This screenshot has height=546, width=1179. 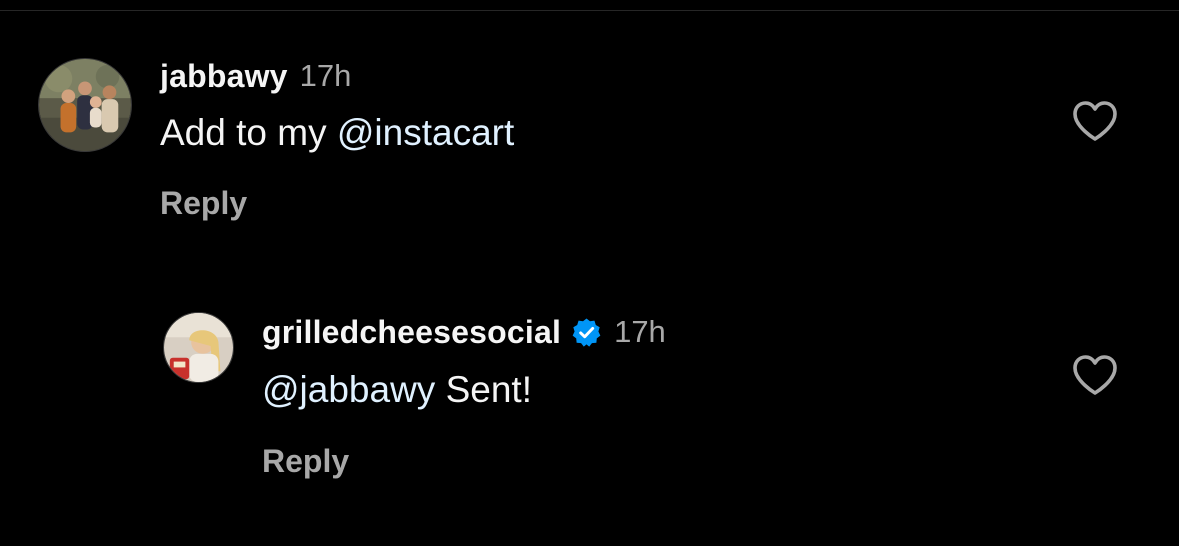 I want to click on verified-badge-icon, so click(x=586, y=332).